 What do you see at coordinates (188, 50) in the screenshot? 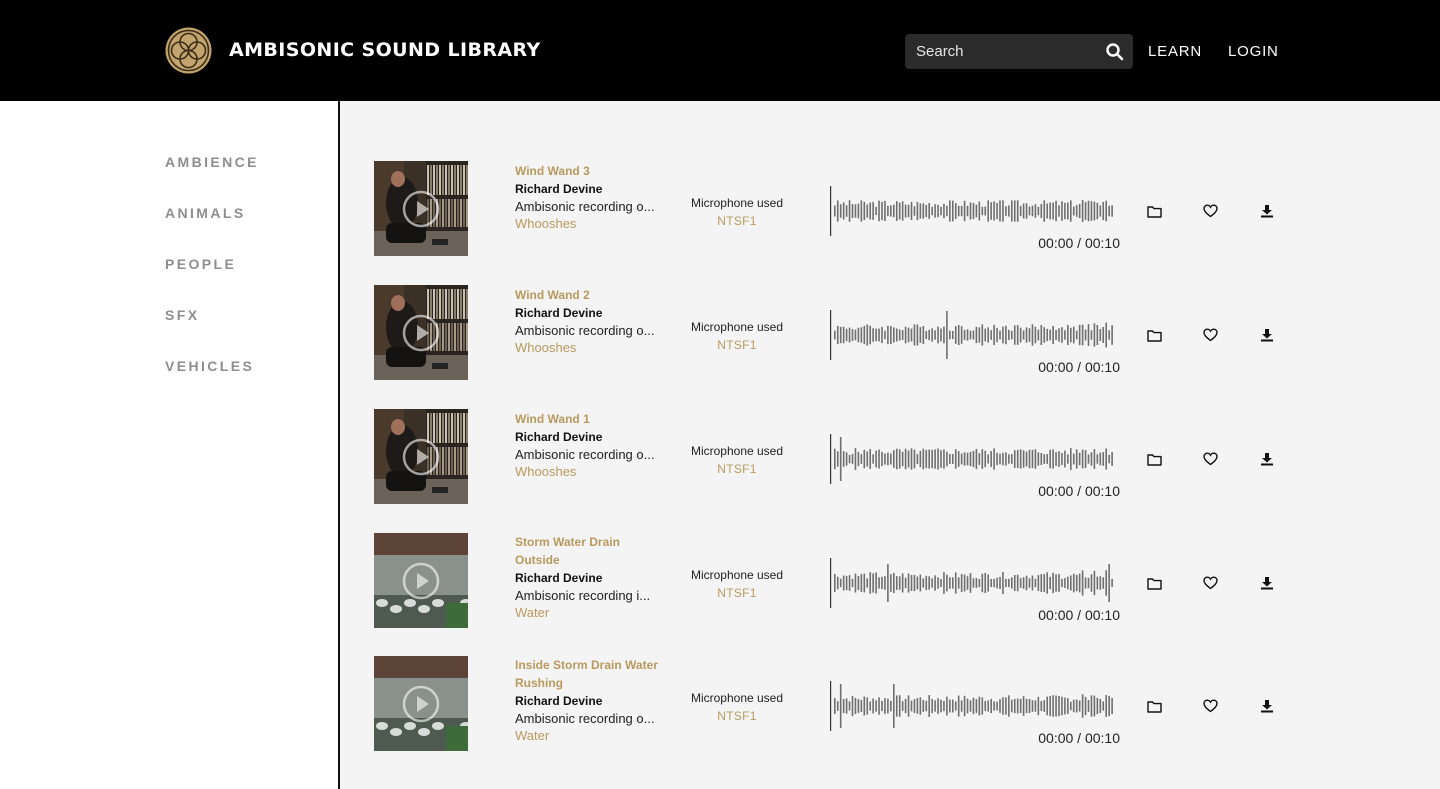
I see `logo-icon` at bounding box center [188, 50].